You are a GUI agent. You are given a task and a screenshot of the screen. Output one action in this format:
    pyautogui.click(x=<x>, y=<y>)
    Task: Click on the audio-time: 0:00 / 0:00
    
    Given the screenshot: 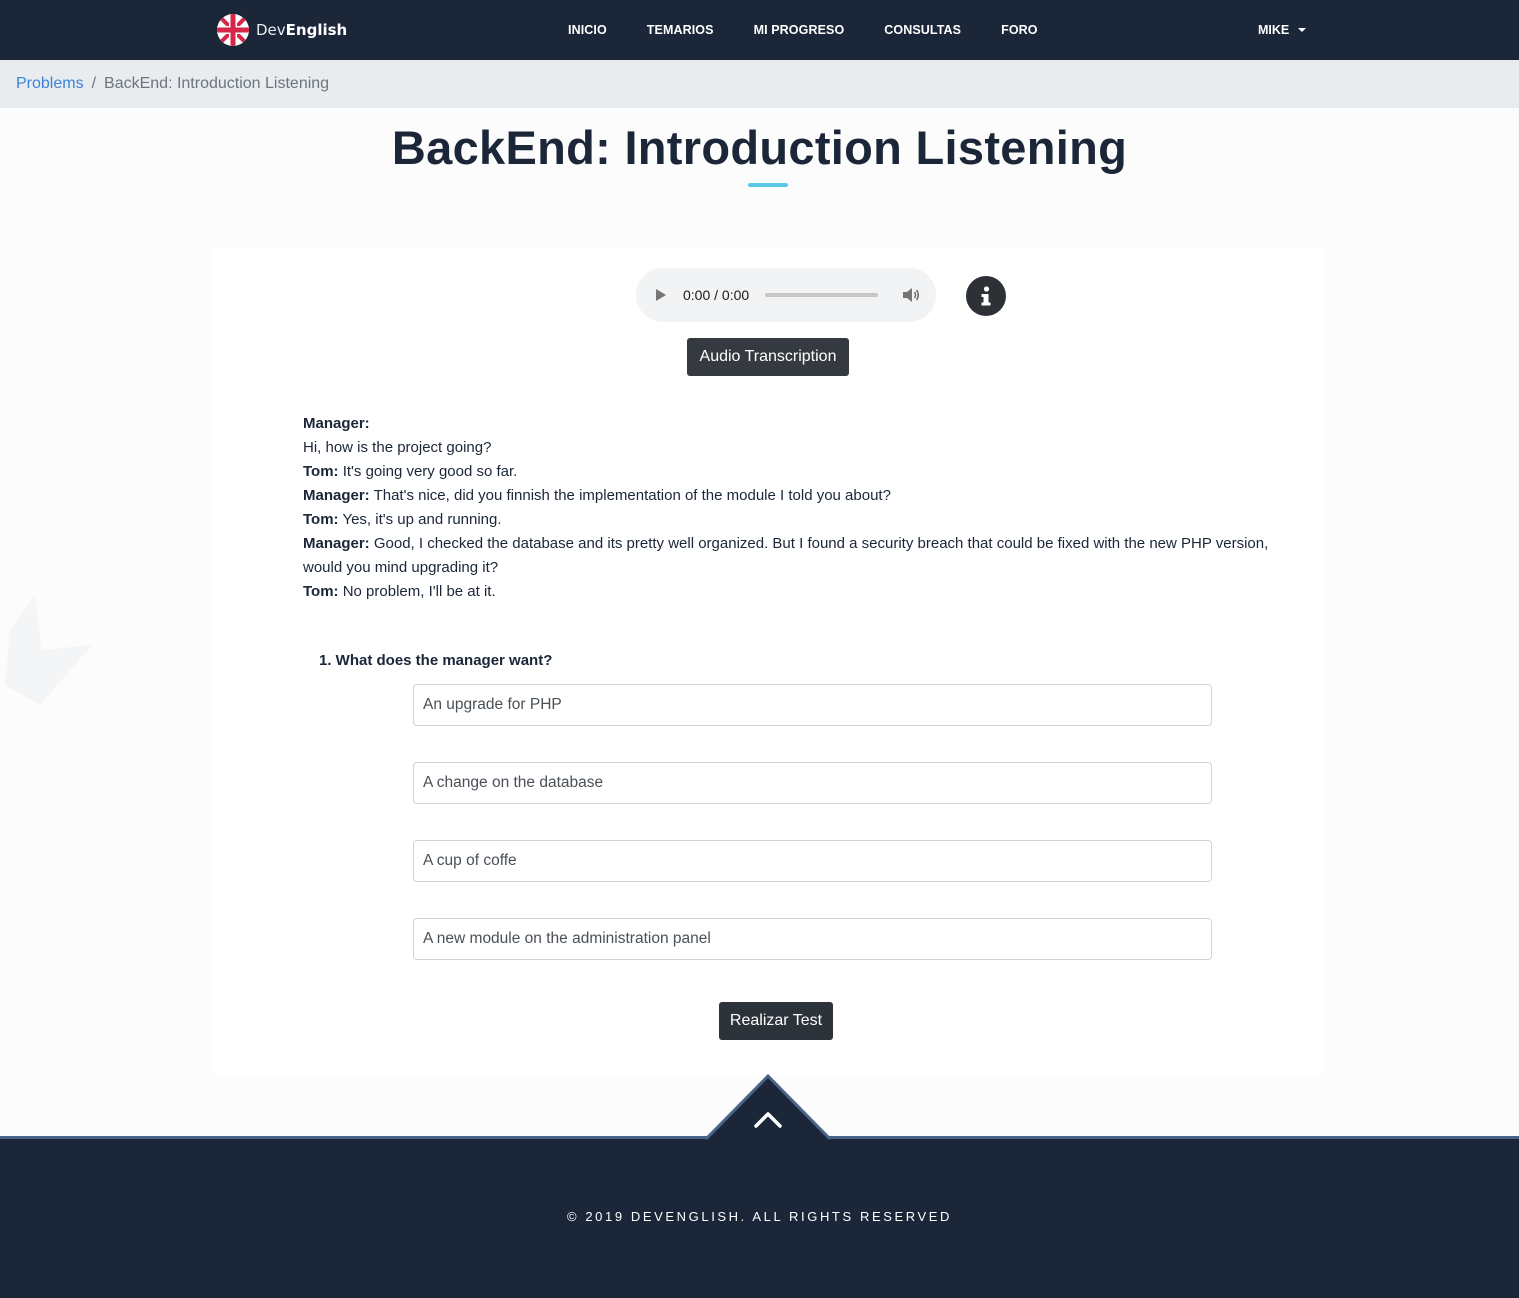 What is the action you would take?
    pyautogui.click(x=716, y=295)
    